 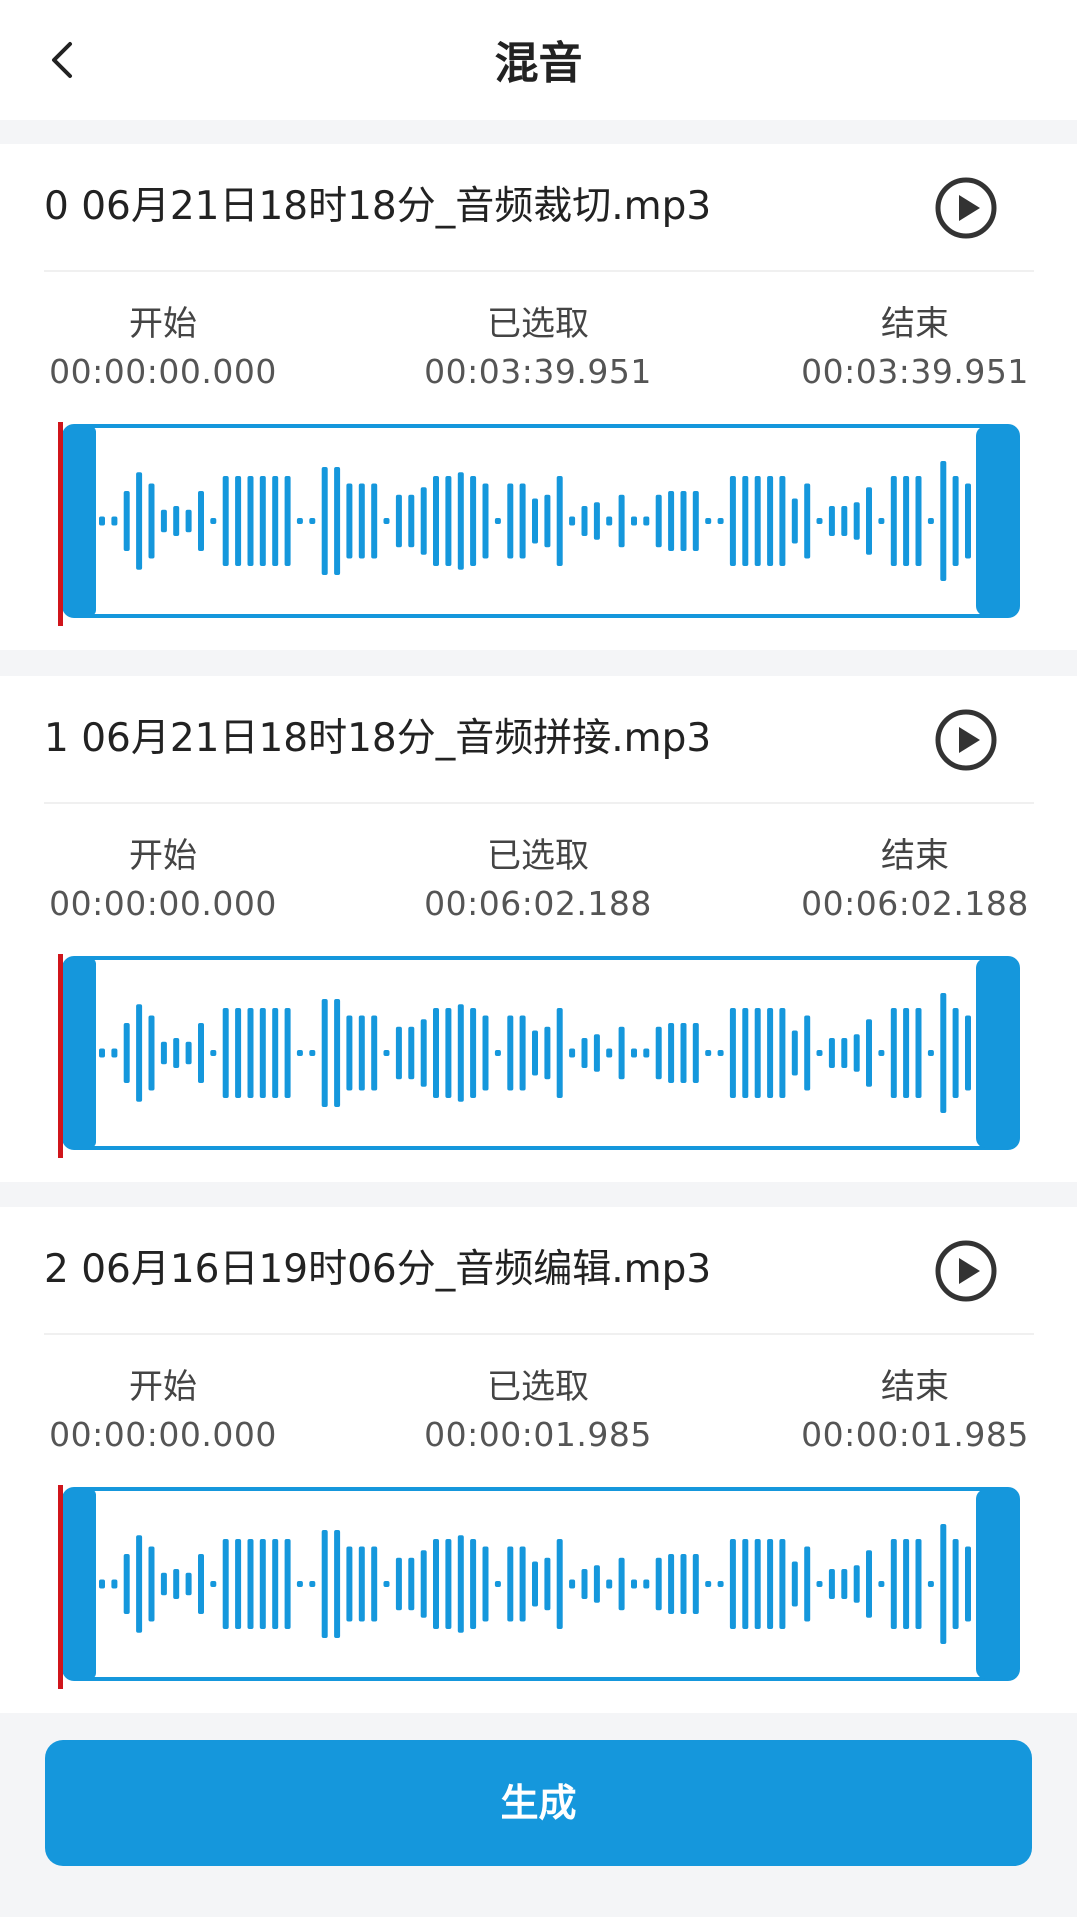 I want to click on generate-button: 生成, so click(x=538, y=1803).